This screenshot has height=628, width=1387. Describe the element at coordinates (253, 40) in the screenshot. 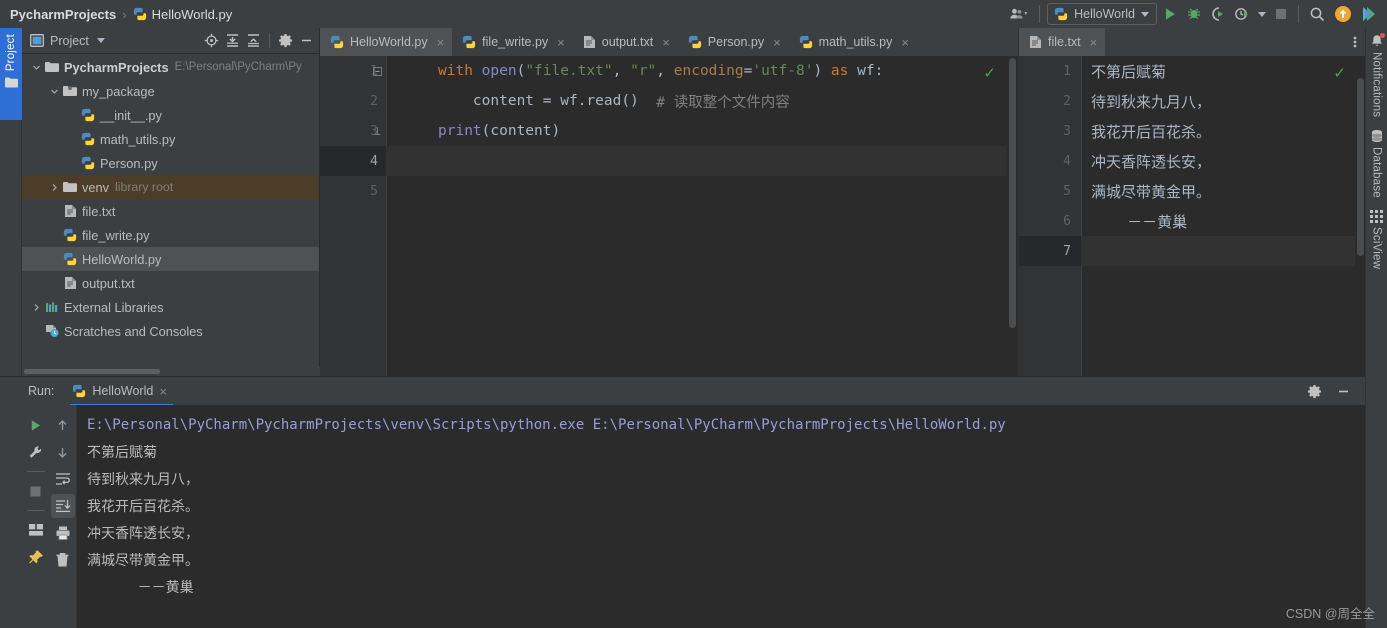

I see `collapse-all-icon` at that location.